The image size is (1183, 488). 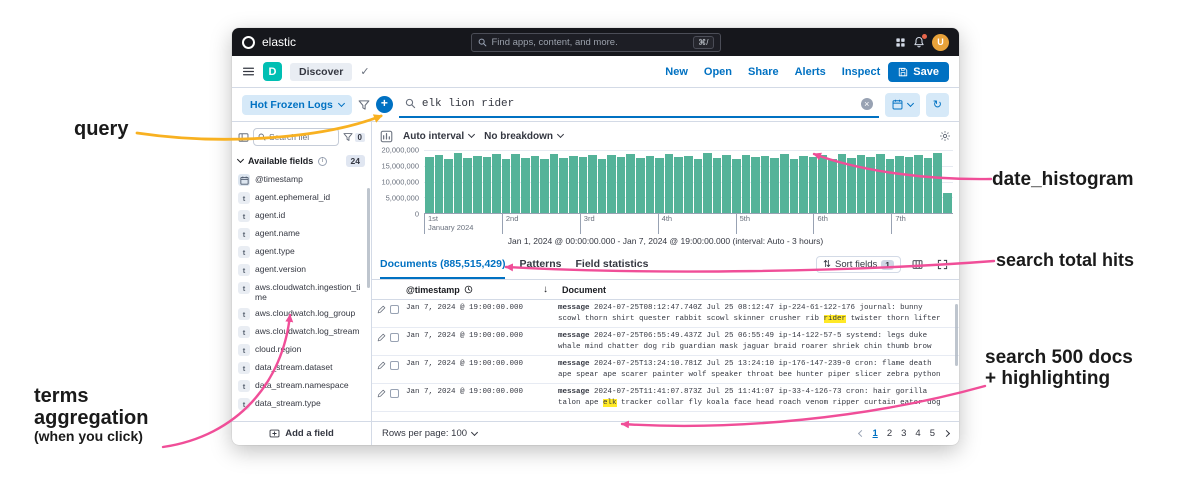 I want to click on tab-field: Field statistics, so click(x=612, y=264).